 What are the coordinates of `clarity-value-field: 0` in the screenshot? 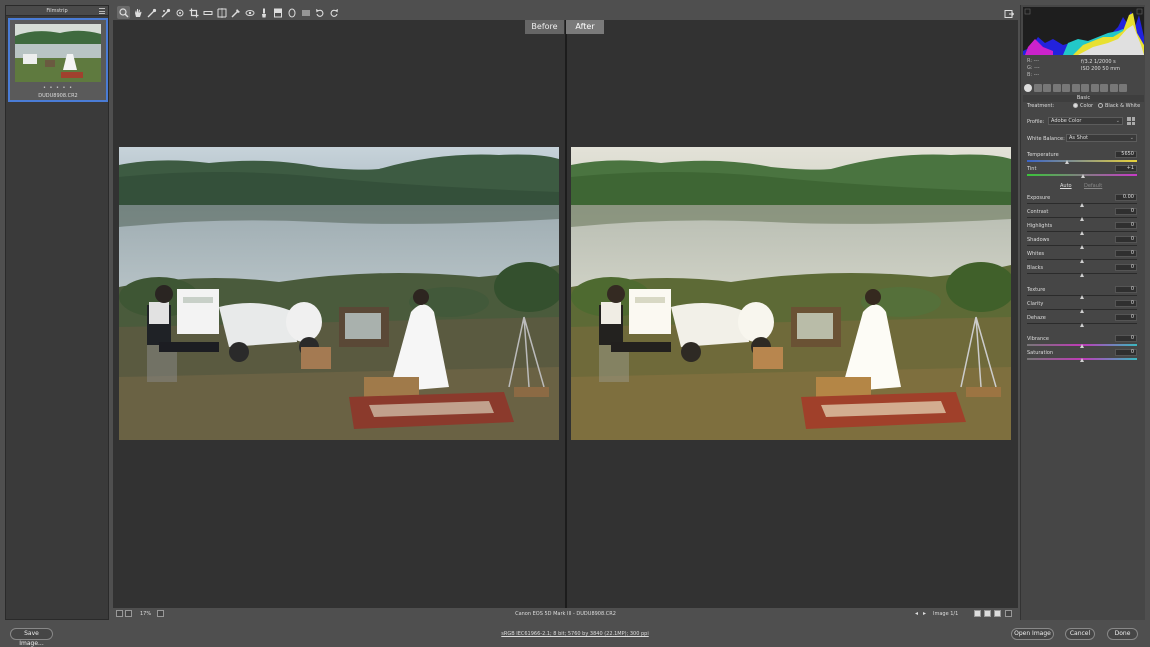 It's located at (1126, 303).